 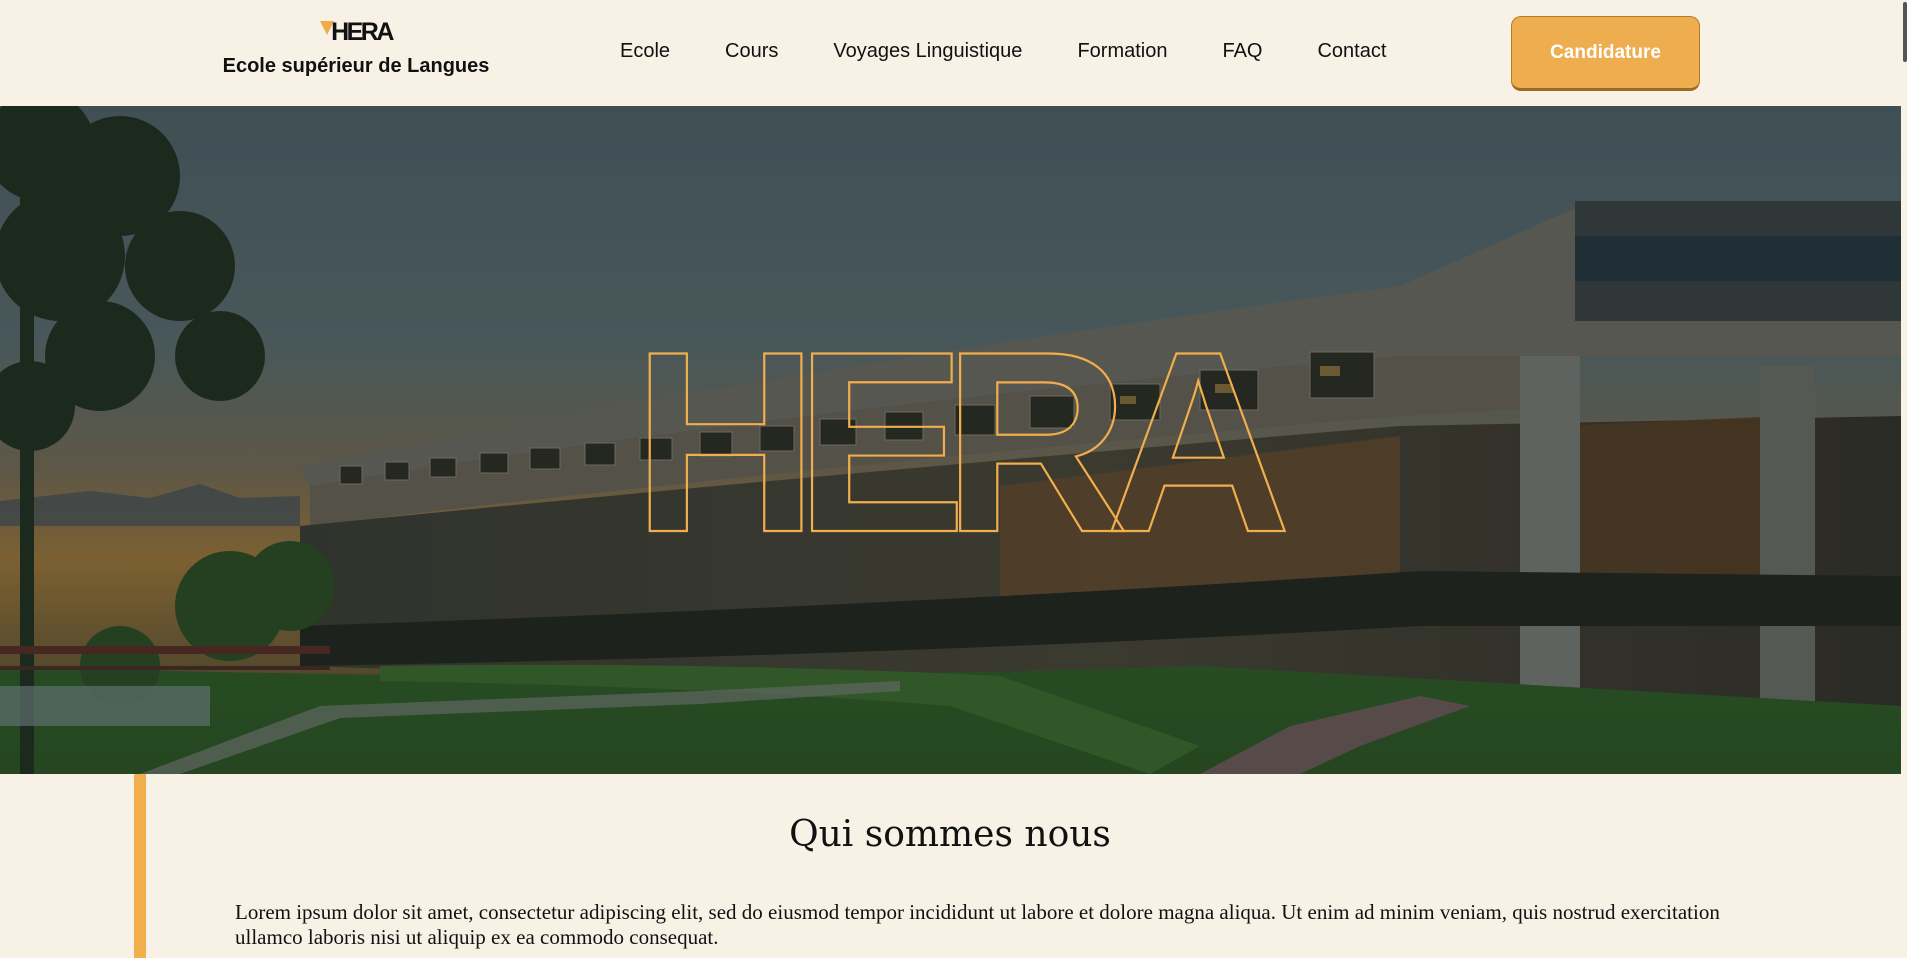 I want to click on nav-item-formation: Formation, so click(x=1122, y=51).